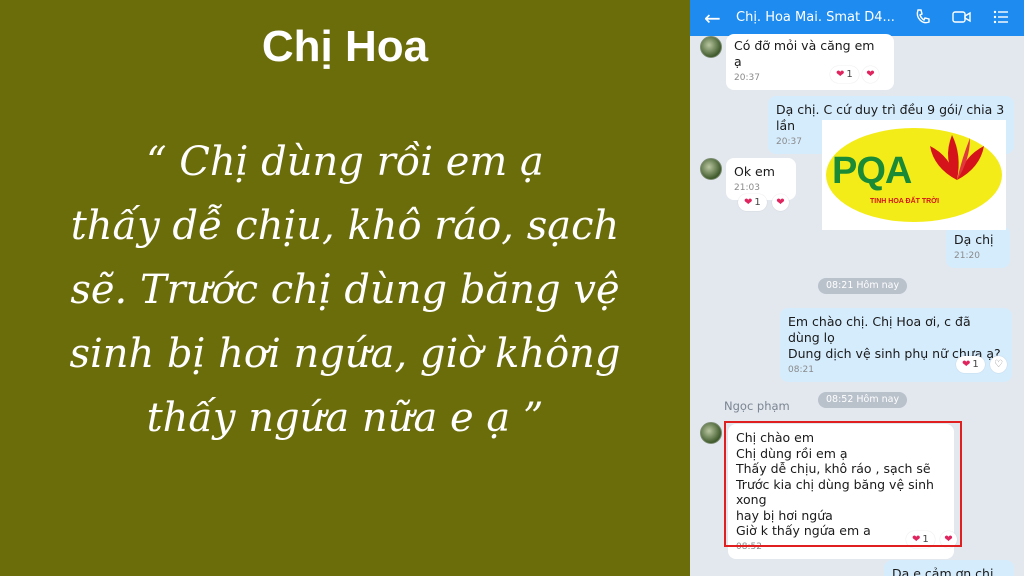 The height and width of the screenshot is (576, 1024). I want to click on lotus-icon, so click(957, 157).